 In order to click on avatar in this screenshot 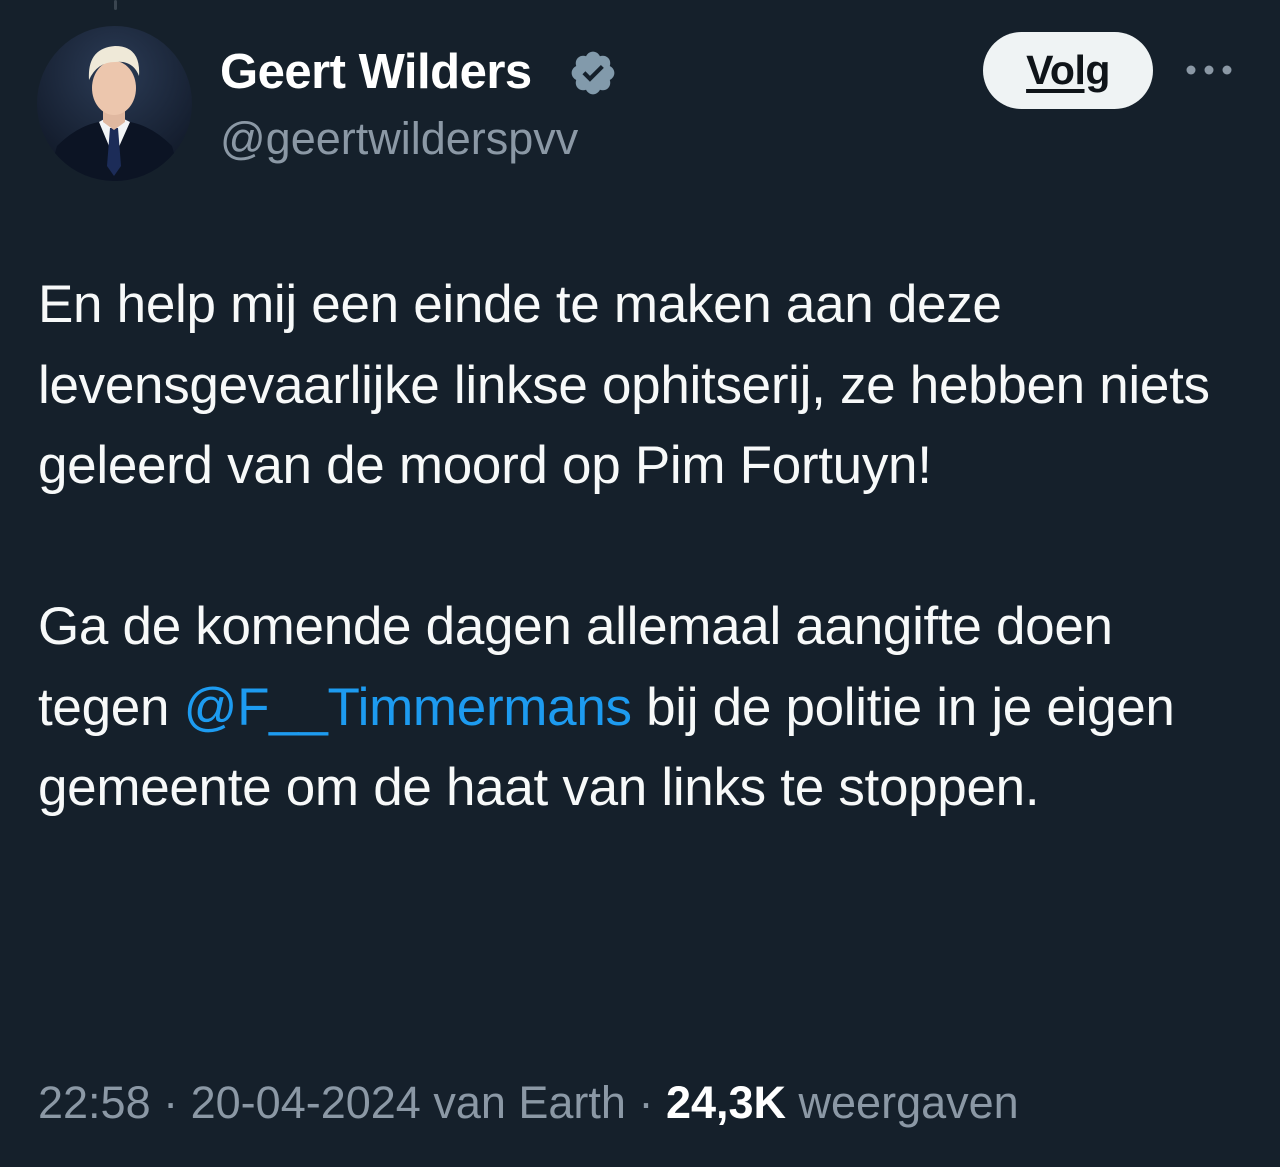, I will do `click(114, 103)`.